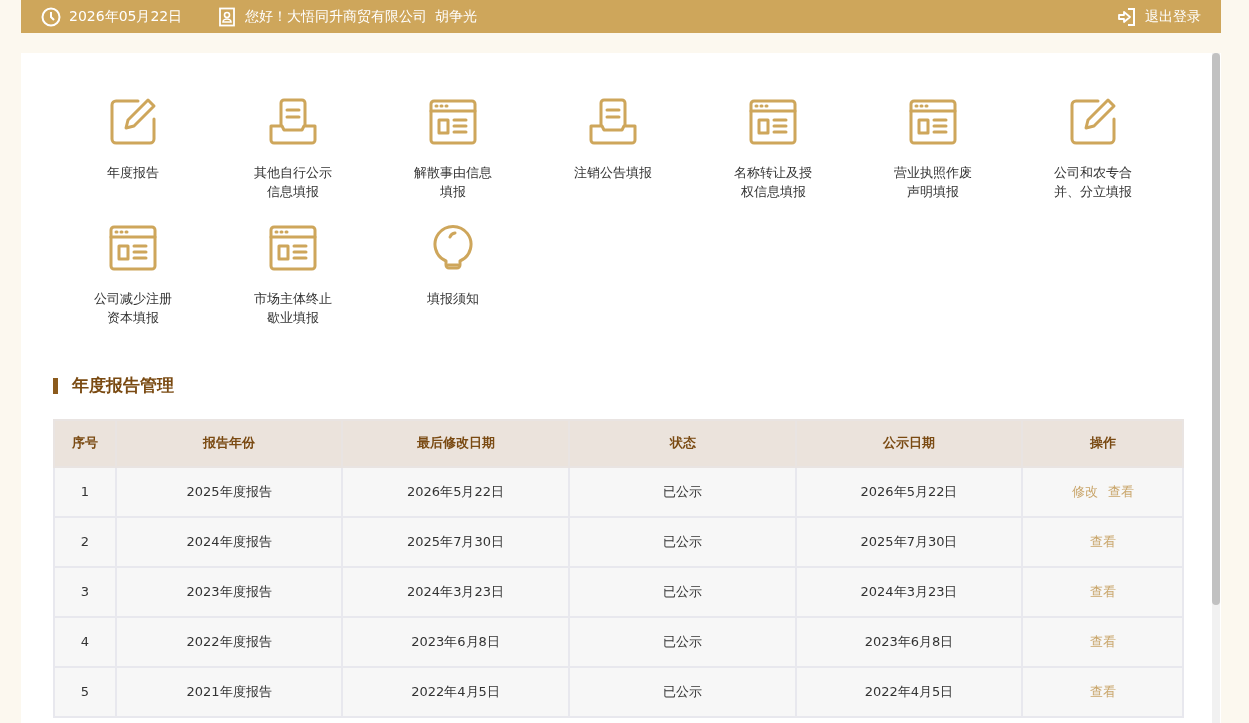 This screenshot has height=723, width=1249. I want to click on menu-tile: 公司和农专合并、分立填报, so click(1093, 149).